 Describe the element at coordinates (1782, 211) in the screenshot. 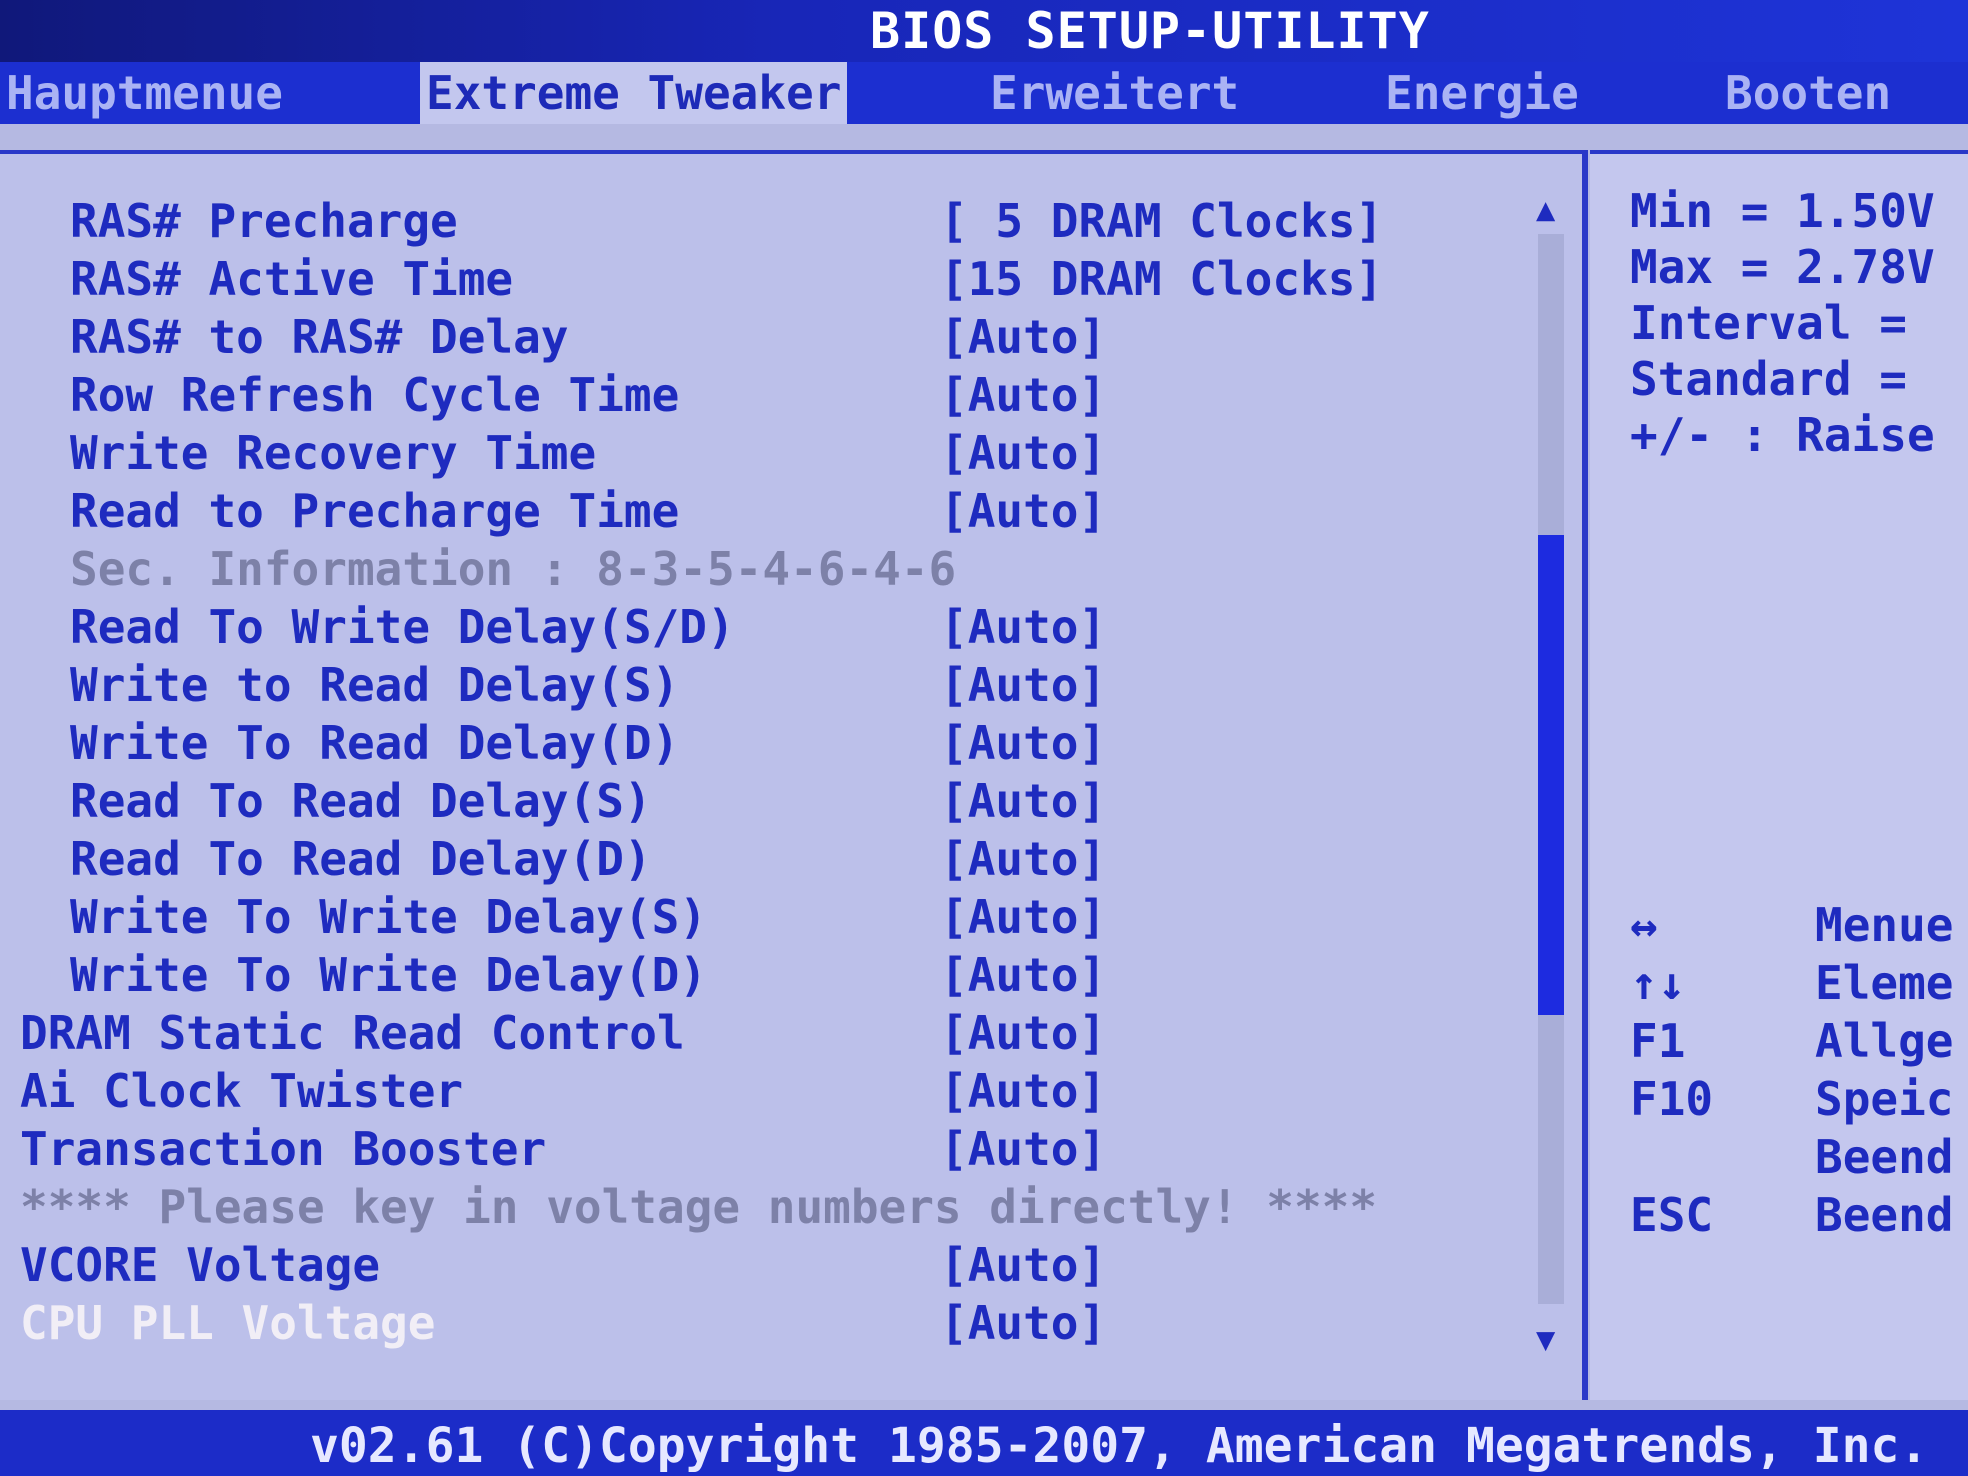

I see `help-line: Min = 1.50V` at that location.